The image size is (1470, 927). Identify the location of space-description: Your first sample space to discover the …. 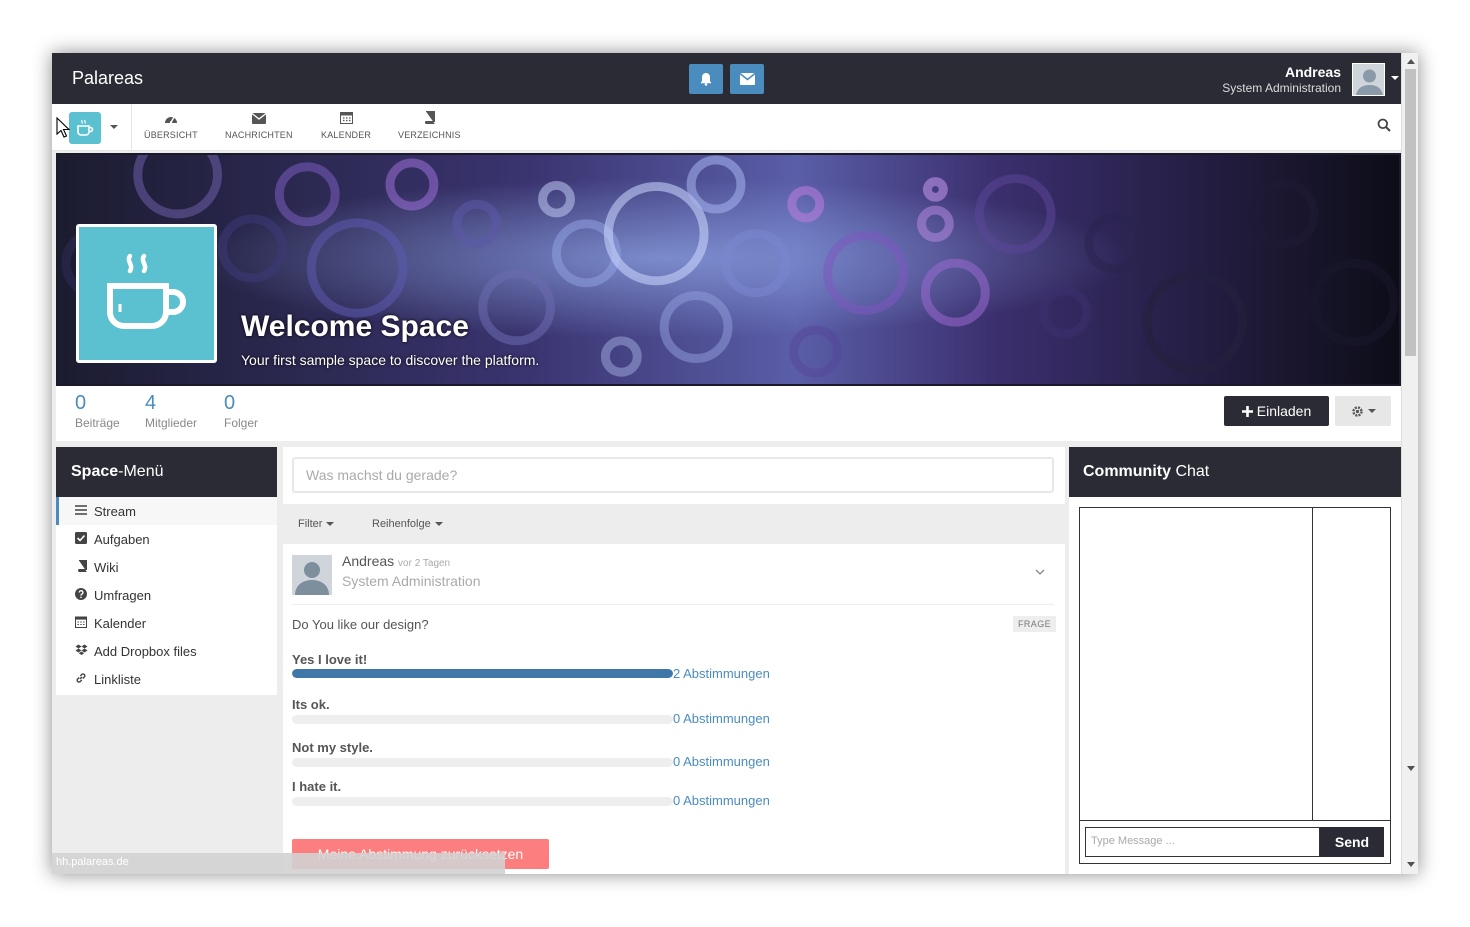
(390, 360).